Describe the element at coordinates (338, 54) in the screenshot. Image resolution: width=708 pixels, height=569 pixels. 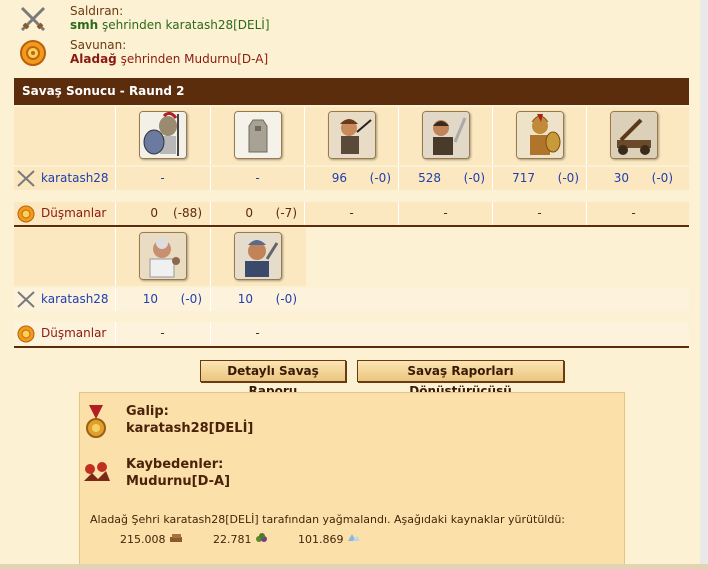
I see `defender-section: Savunan: Aladağ şehrinden Mudurnu[D-A]` at that location.